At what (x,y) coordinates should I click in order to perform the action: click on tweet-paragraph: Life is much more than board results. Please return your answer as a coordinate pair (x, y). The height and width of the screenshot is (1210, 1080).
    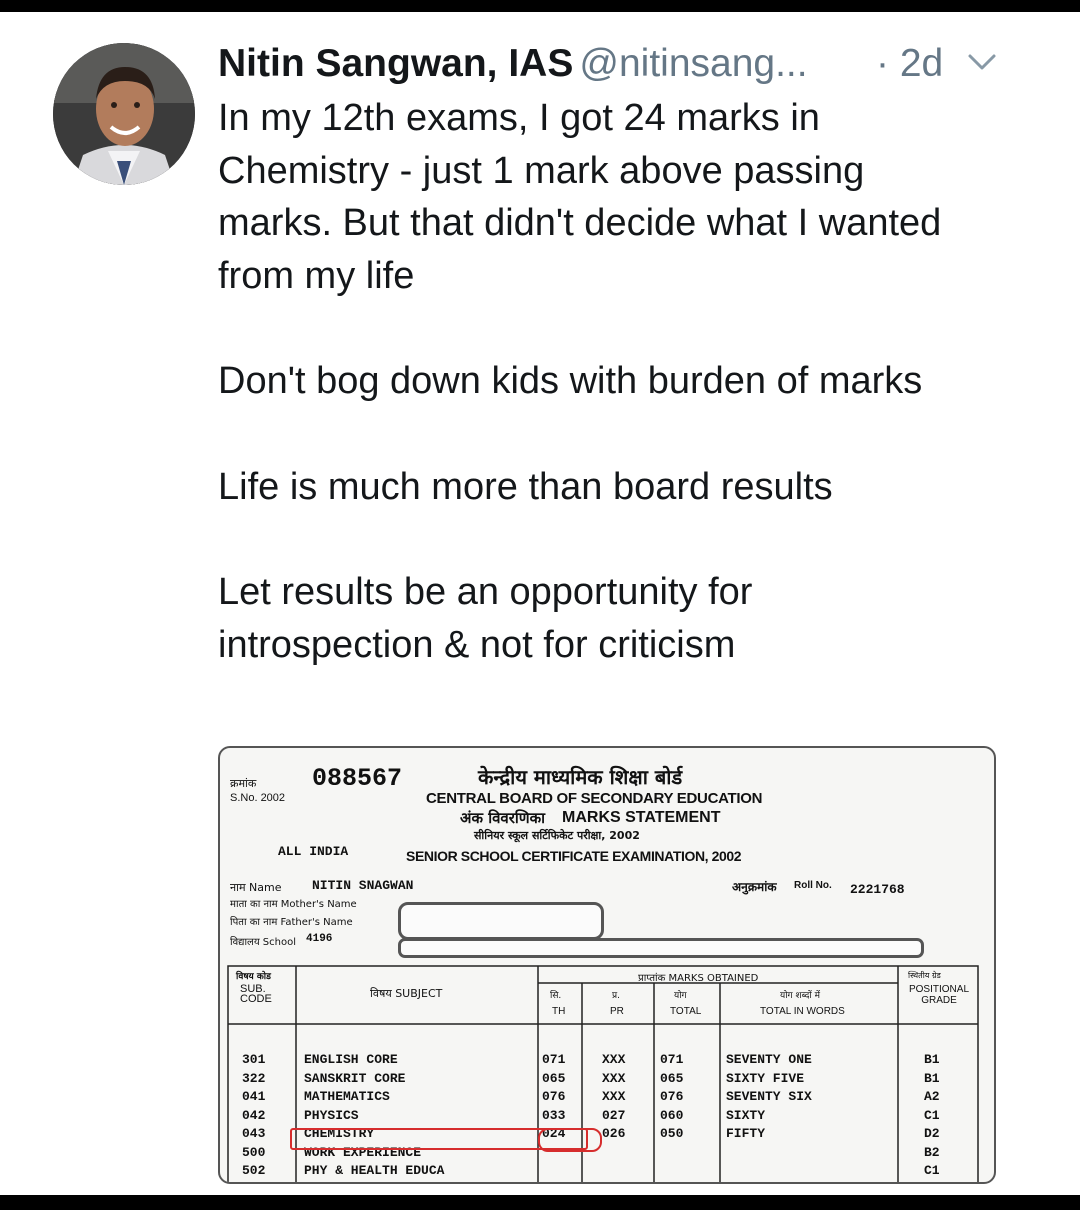
    Looking at the image, I should click on (525, 486).